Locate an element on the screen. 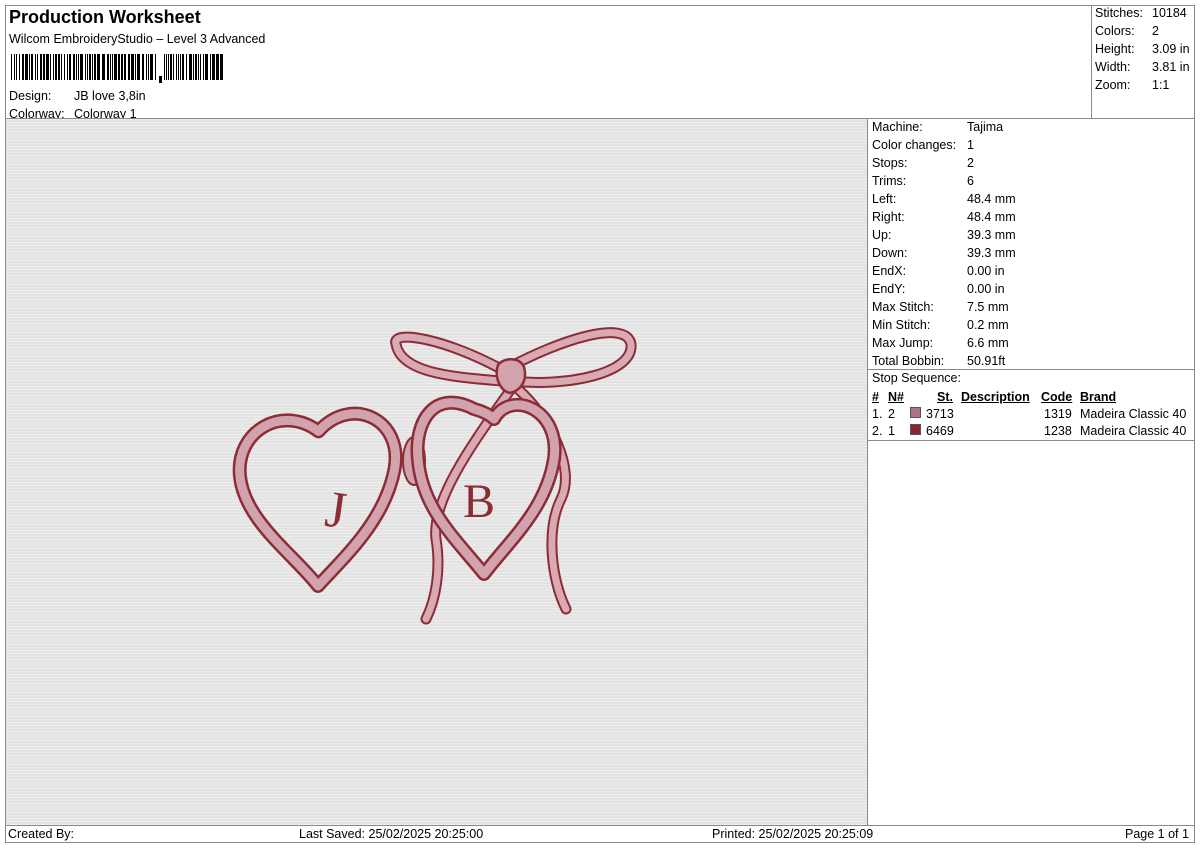 This screenshot has height=848, width=1200. table-row: 1. 2 3713 1319 Madeira Classic 40 is located at coordinates (1031, 414).